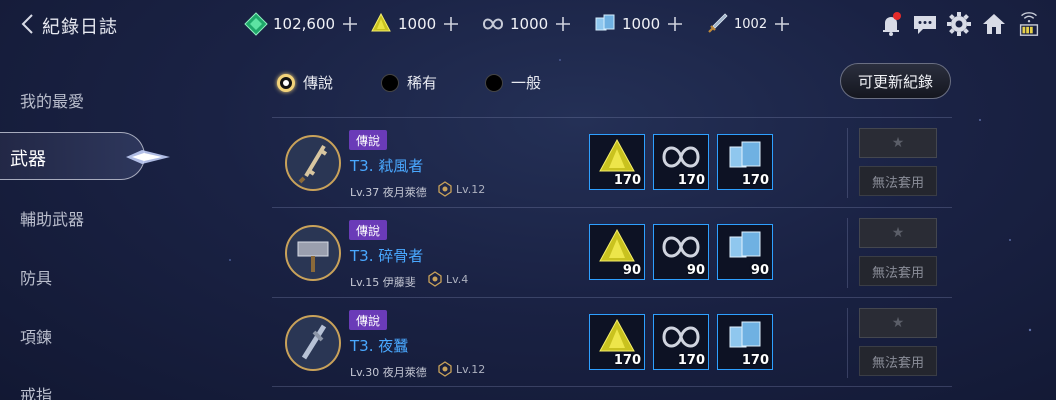 This screenshot has width=1056, height=400. I want to click on top-bar: 紀錄日誌 102,600 1000 1000 1000 1002, so click(528, 24).